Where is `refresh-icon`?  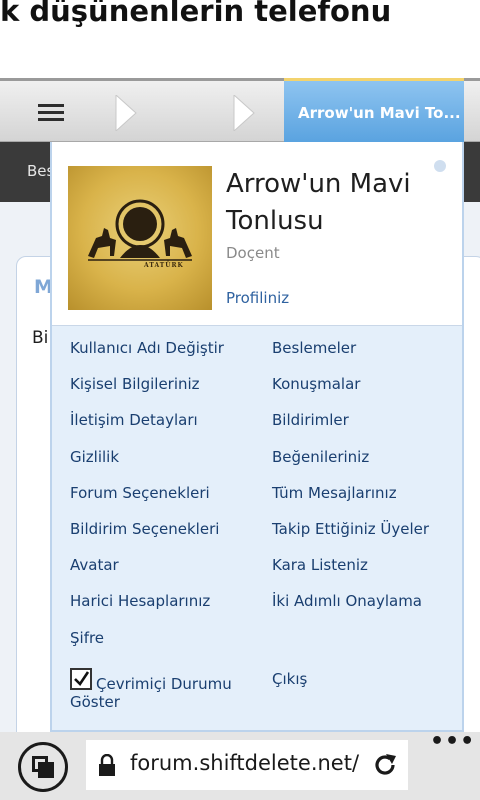 refresh-icon is located at coordinates (385, 765).